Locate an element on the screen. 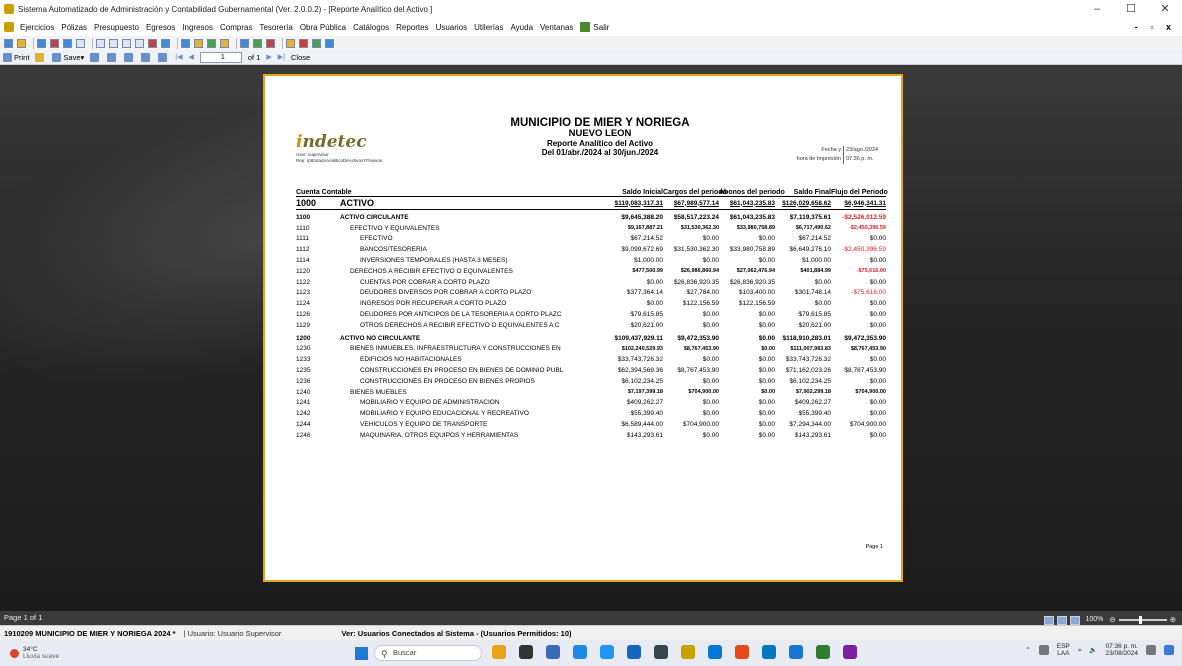  saldo-final-cell: $6,102,234.25 is located at coordinates (810, 381).